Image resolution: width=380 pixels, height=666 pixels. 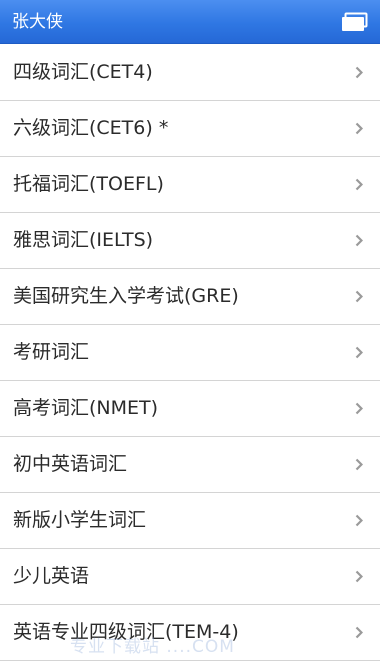 I want to click on list-item-label: 高考词汇(NMET), so click(x=86, y=408).